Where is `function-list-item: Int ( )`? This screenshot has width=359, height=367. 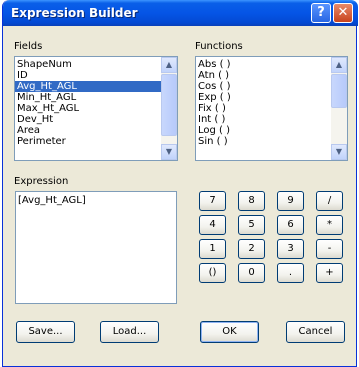
function-list-item: Int ( ) is located at coordinates (271, 119).